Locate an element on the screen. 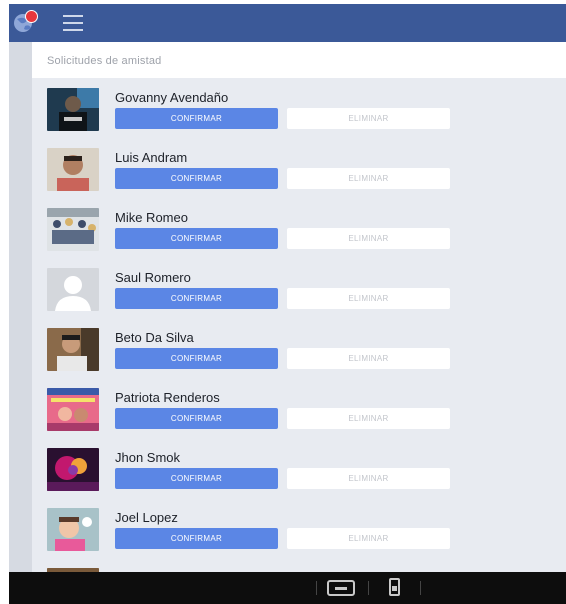 The height and width of the screenshot is (604, 566). friend-request-row: Jhon Smok CONFIRMAR ELIMINAR is located at coordinates (299, 468).